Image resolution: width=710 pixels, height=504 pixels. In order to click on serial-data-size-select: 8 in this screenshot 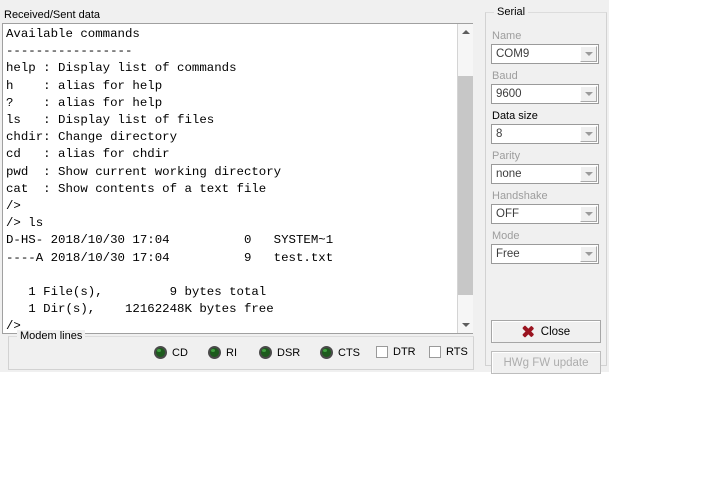, I will do `click(545, 134)`.